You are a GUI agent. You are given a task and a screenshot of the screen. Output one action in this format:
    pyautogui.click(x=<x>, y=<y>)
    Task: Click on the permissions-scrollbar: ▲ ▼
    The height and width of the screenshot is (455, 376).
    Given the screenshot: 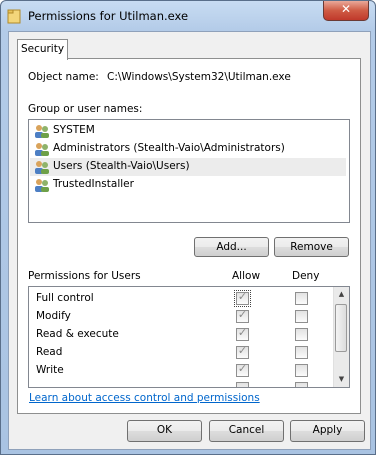 What is the action you would take?
    pyautogui.click(x=341, y=337)
    